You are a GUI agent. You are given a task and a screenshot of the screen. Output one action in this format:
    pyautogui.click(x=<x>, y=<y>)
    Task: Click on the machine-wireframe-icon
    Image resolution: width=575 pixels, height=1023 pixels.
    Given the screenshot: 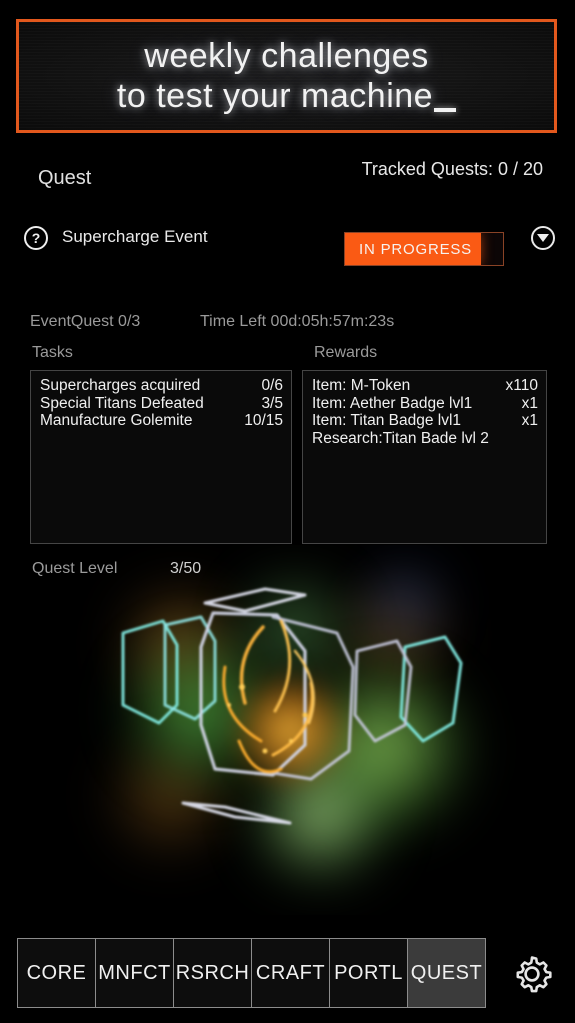 What is the action you would take?
    pyautogui.click(x=292, y=706)
    